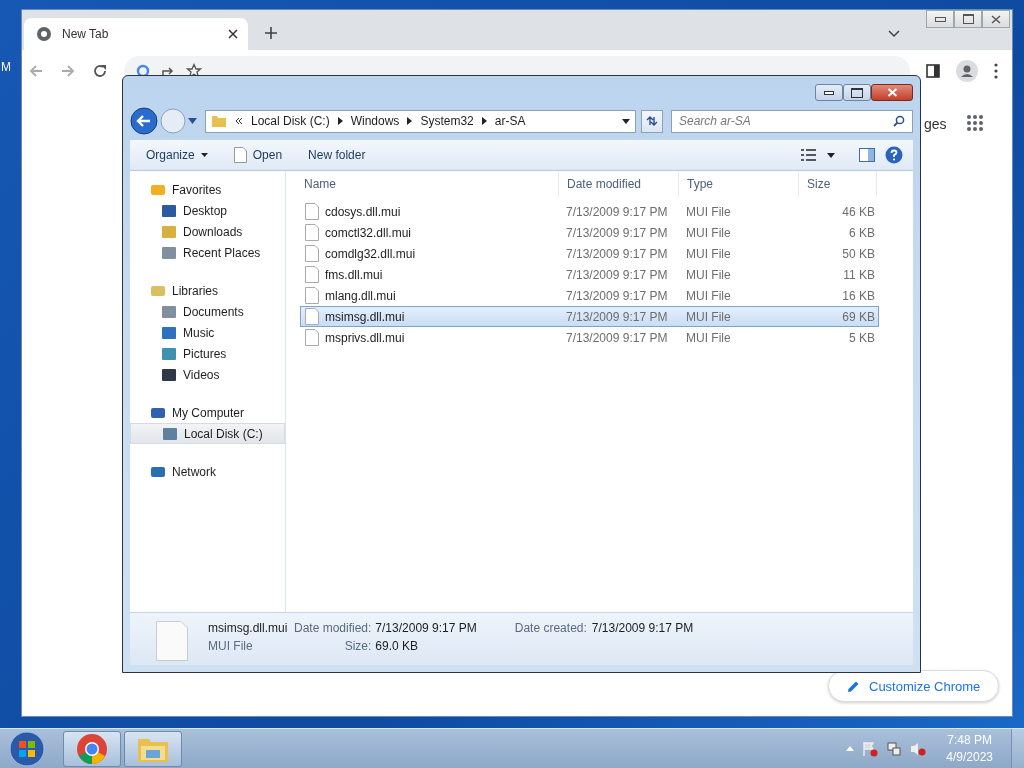 Image resolution: width=1024 pixels, height=768 pixels. Describe the element at coordinates (838, 184) in the screenshot. I see `column-header: Size` at that location.